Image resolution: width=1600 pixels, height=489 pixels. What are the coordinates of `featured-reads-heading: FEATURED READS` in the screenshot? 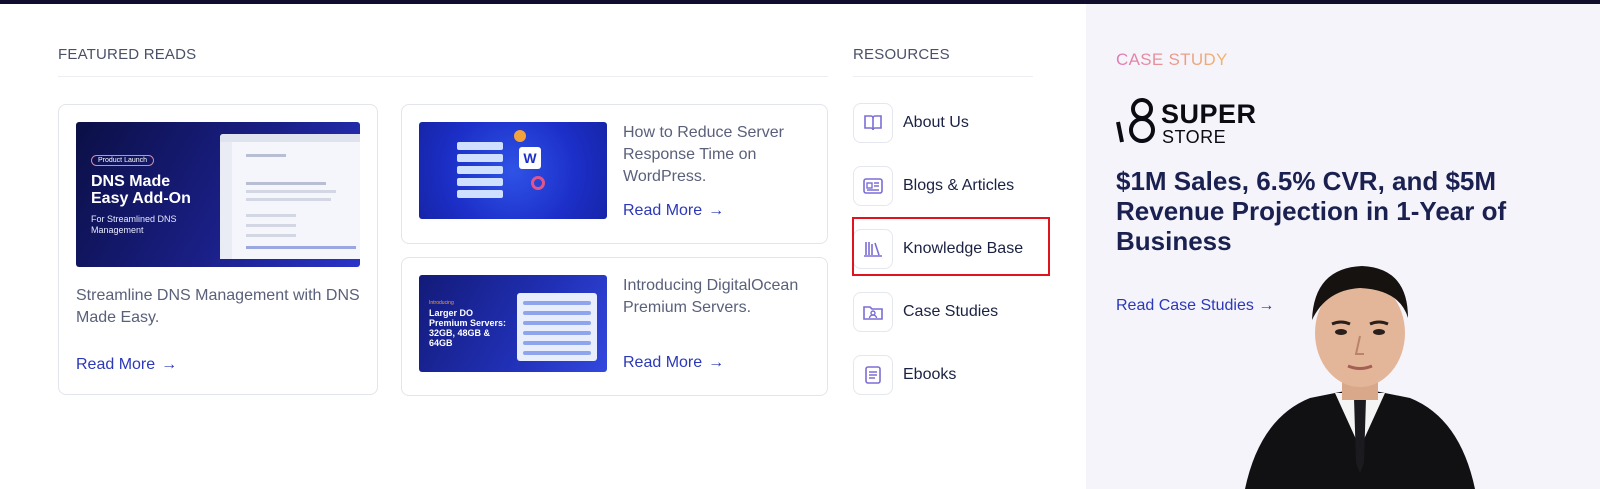 It's located at (127, 54).